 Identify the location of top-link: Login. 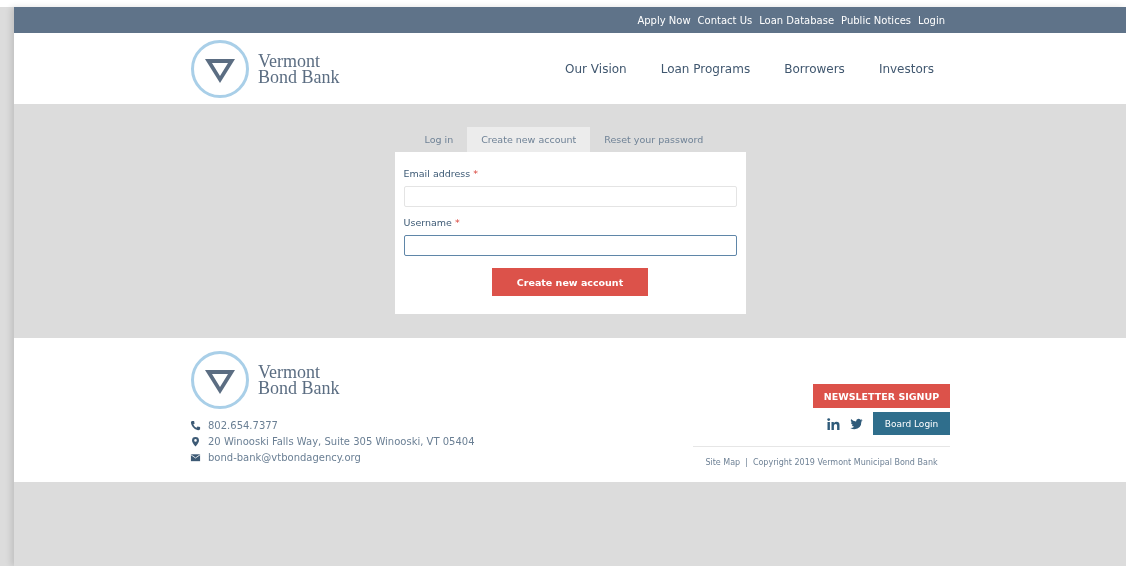
(931, 20).